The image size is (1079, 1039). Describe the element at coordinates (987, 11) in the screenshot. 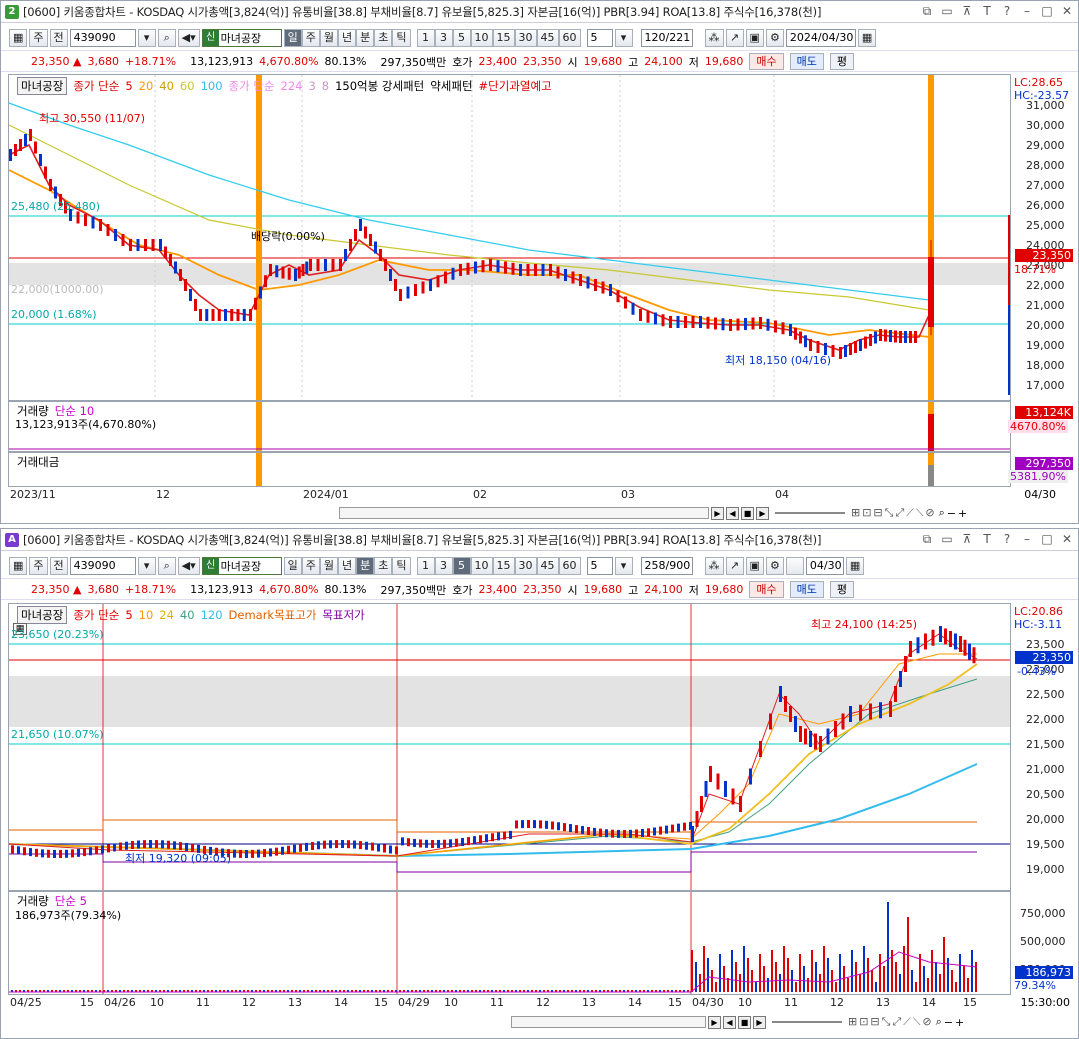

I see `text-icon: T` at that location.